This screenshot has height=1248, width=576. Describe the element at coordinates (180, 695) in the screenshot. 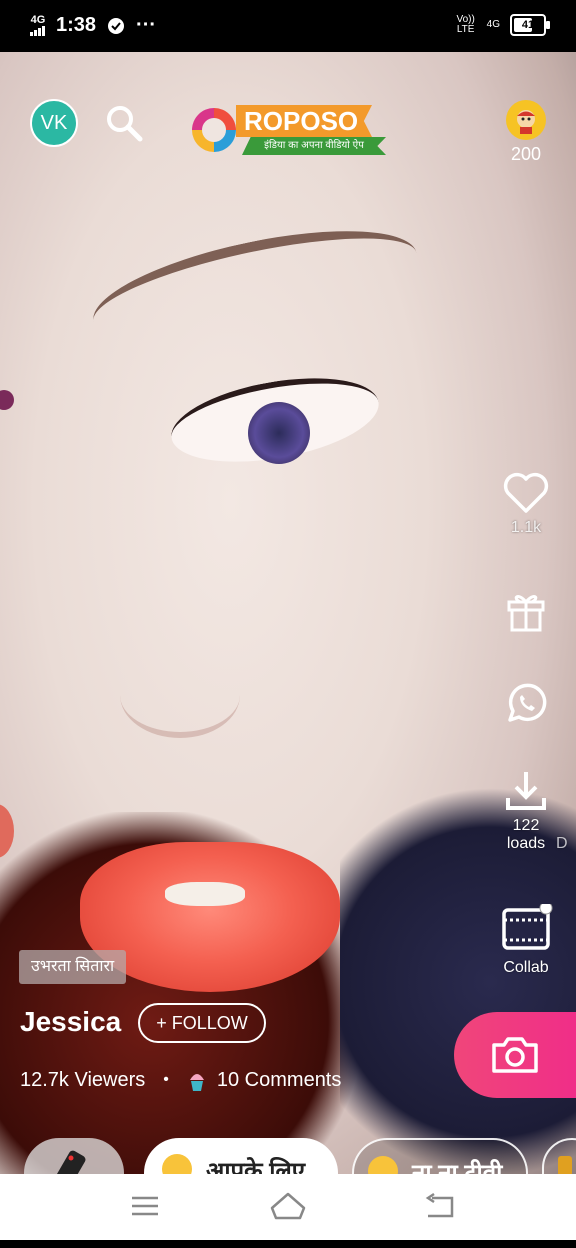

I see `face-nose` at that location.